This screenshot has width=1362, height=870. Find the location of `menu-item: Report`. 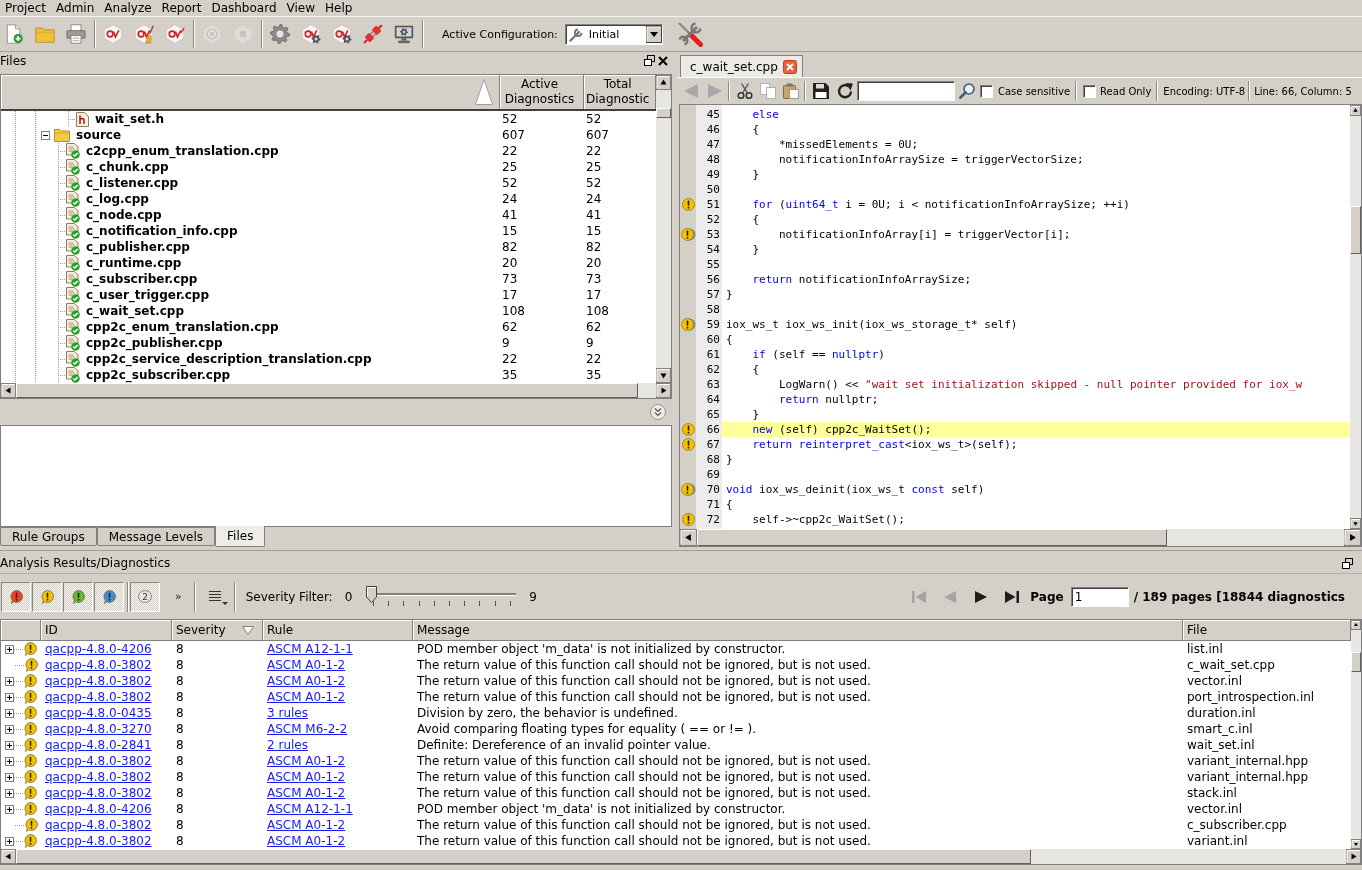

menu-item: Report is located at coordinates (181, 8).